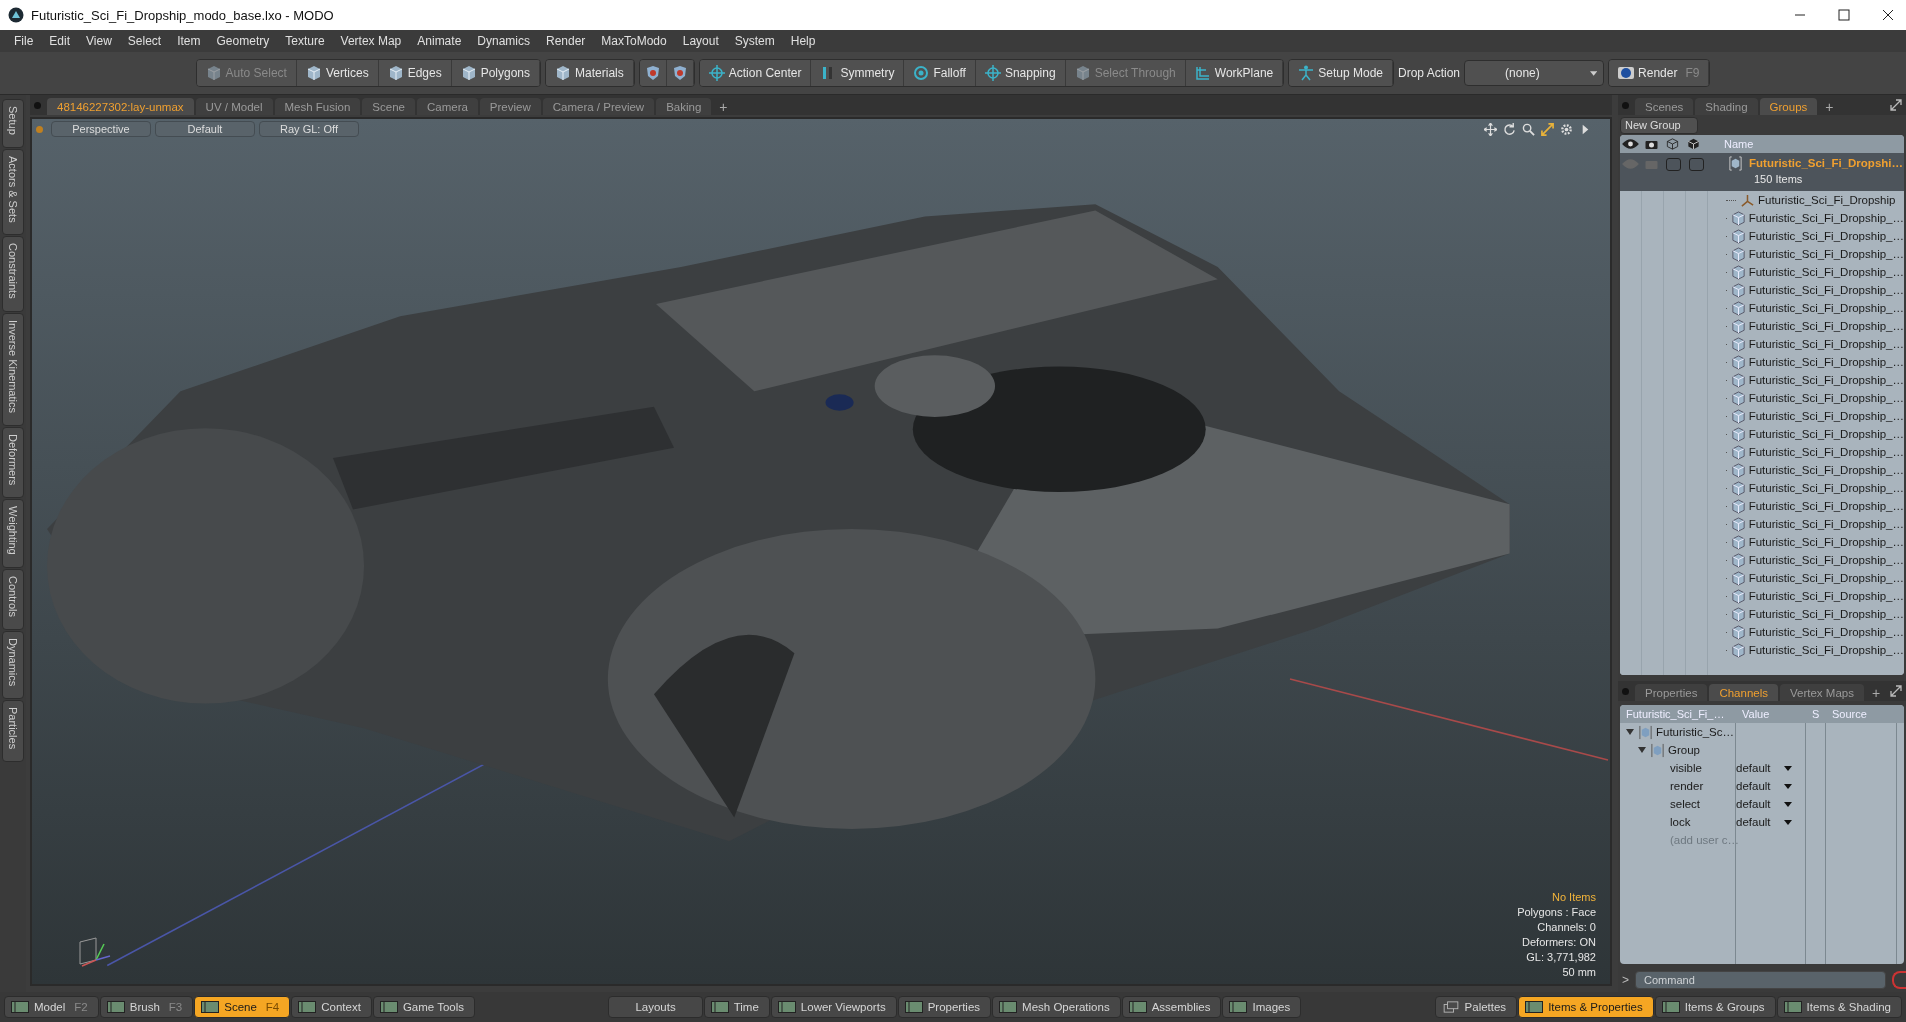  What do you see at coordinates (566, 41) in the screenshot?
I see `menu-item: Render` at bounding box center [566, 41].